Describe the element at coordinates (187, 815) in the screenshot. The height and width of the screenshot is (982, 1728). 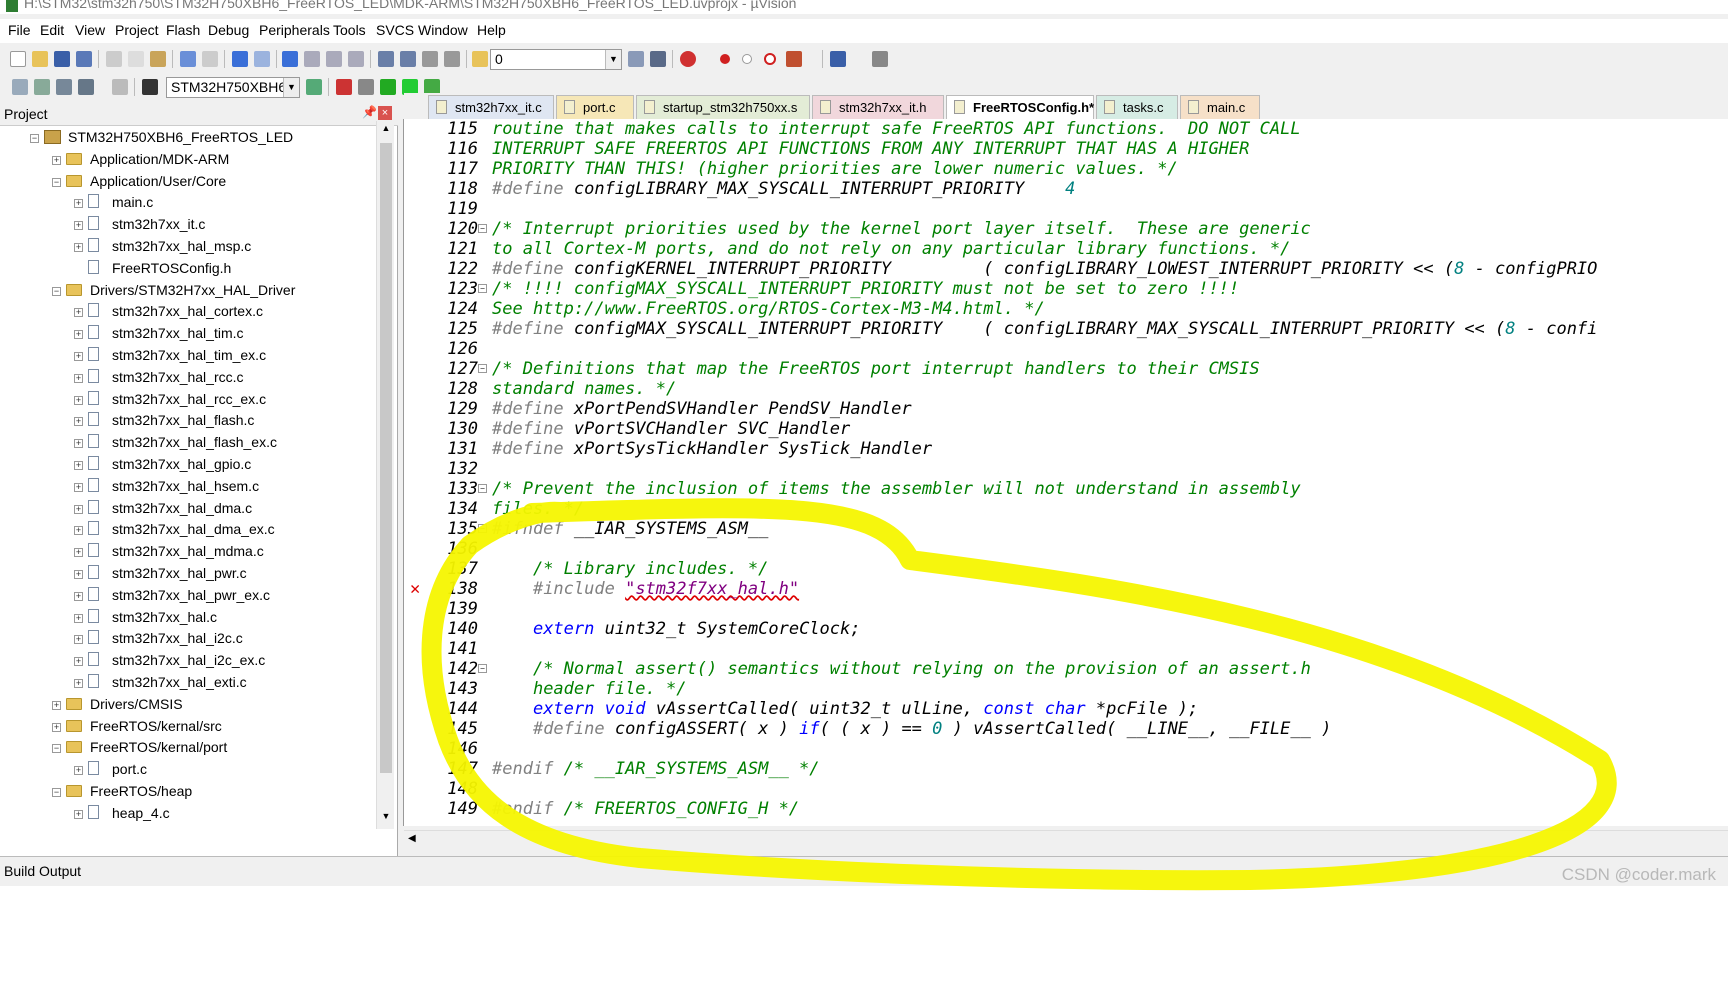
I see `tree-file: + heap_4.c` at that location.